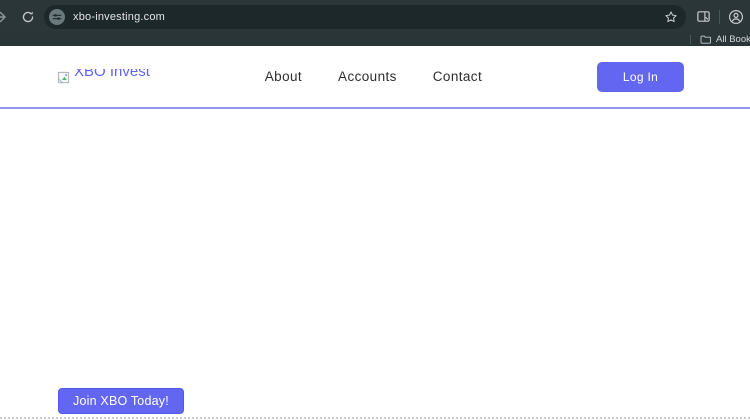 The width and height of the screenshot is (750, 420). Describe the element at coordinates (119, 16) in the screenshot. I see `url-text: xbo-investing.com` at that location.